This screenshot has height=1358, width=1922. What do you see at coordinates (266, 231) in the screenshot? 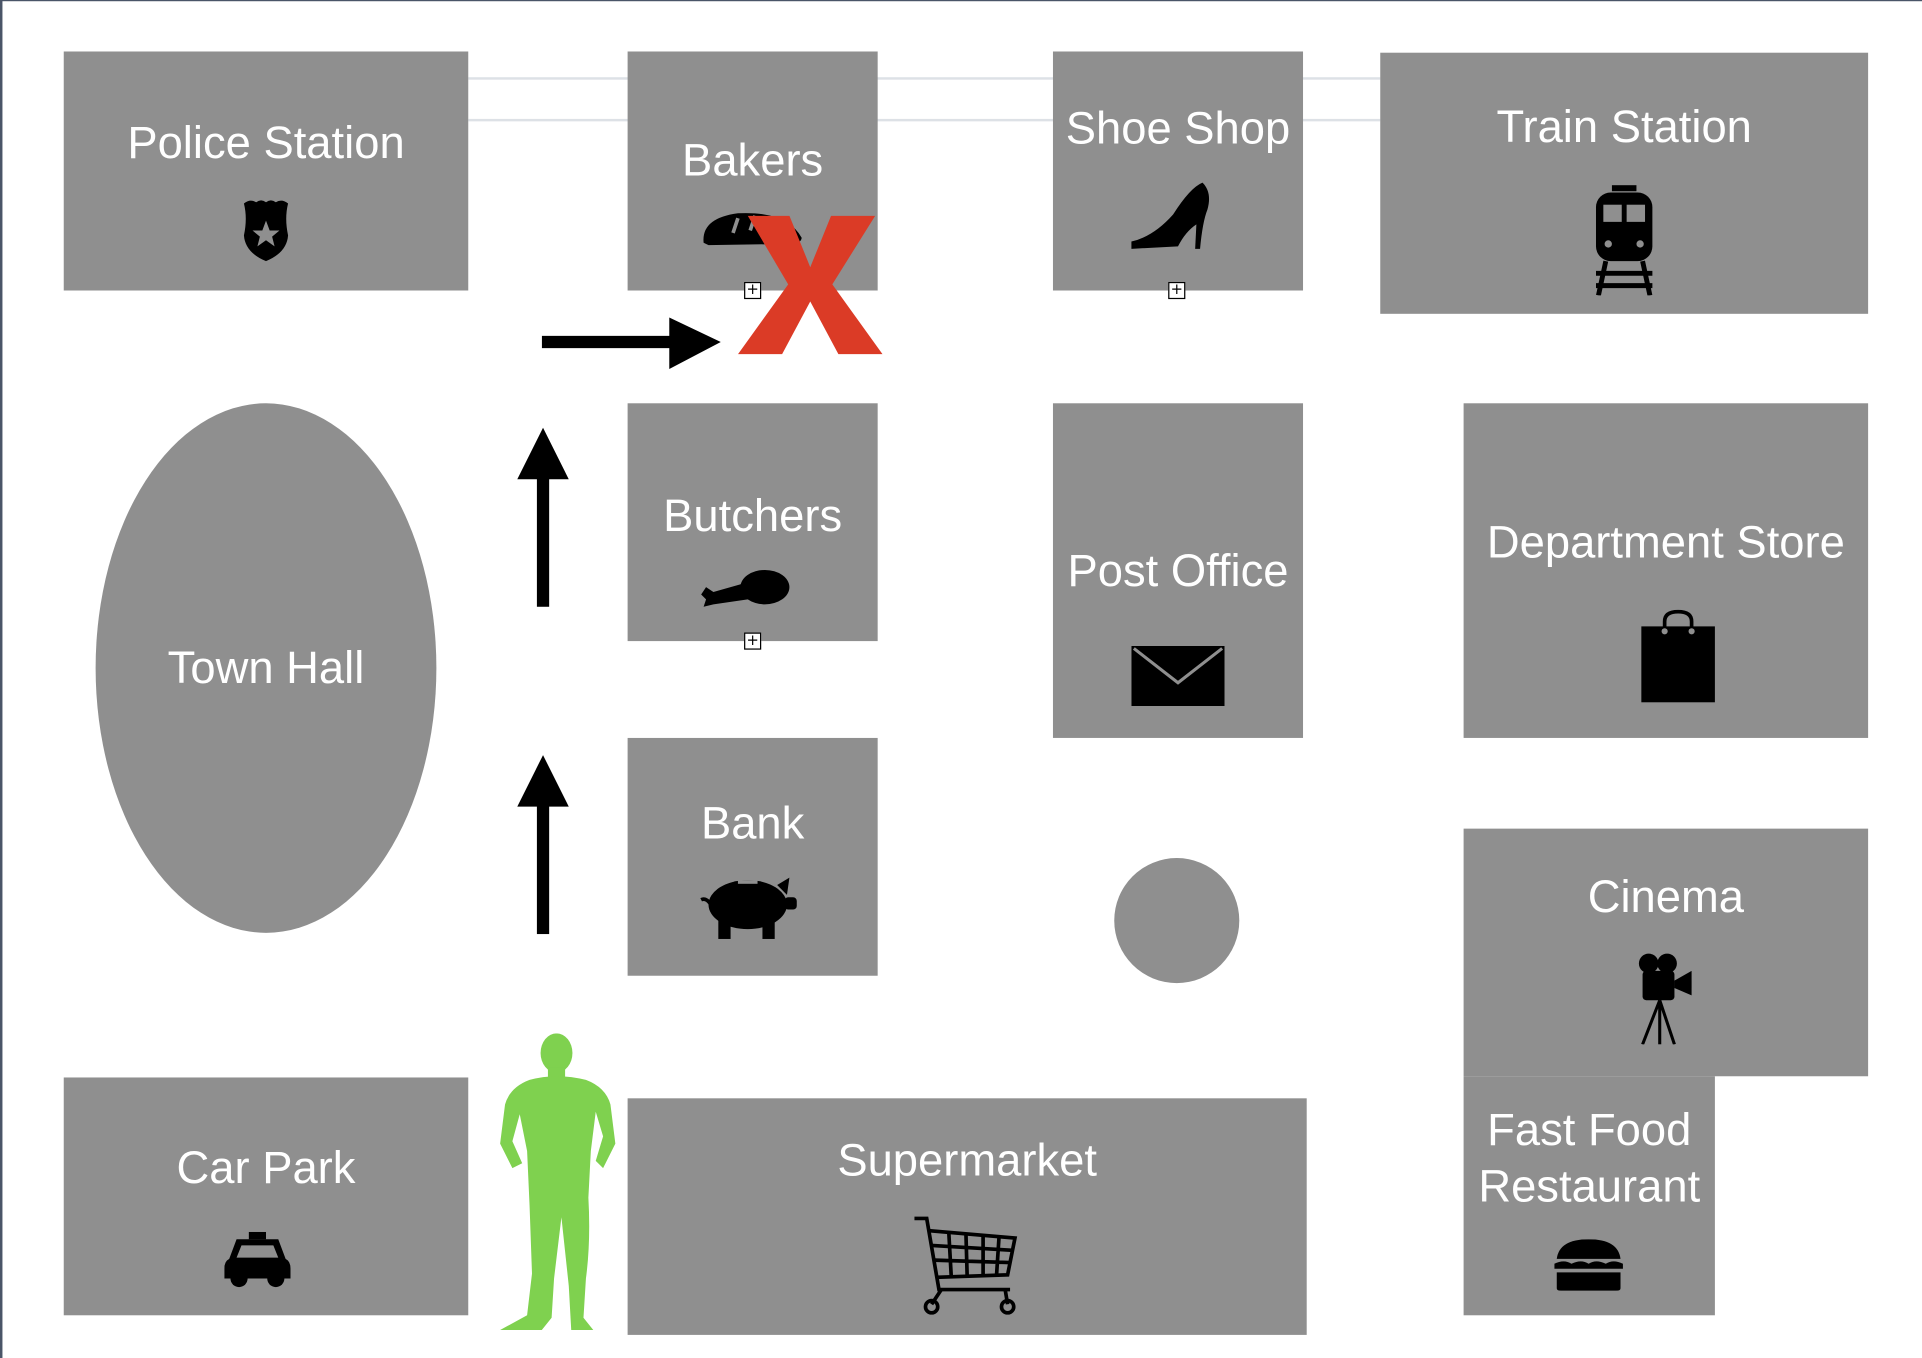
I see `police-badge-icon` at bounding box center [266, 231].